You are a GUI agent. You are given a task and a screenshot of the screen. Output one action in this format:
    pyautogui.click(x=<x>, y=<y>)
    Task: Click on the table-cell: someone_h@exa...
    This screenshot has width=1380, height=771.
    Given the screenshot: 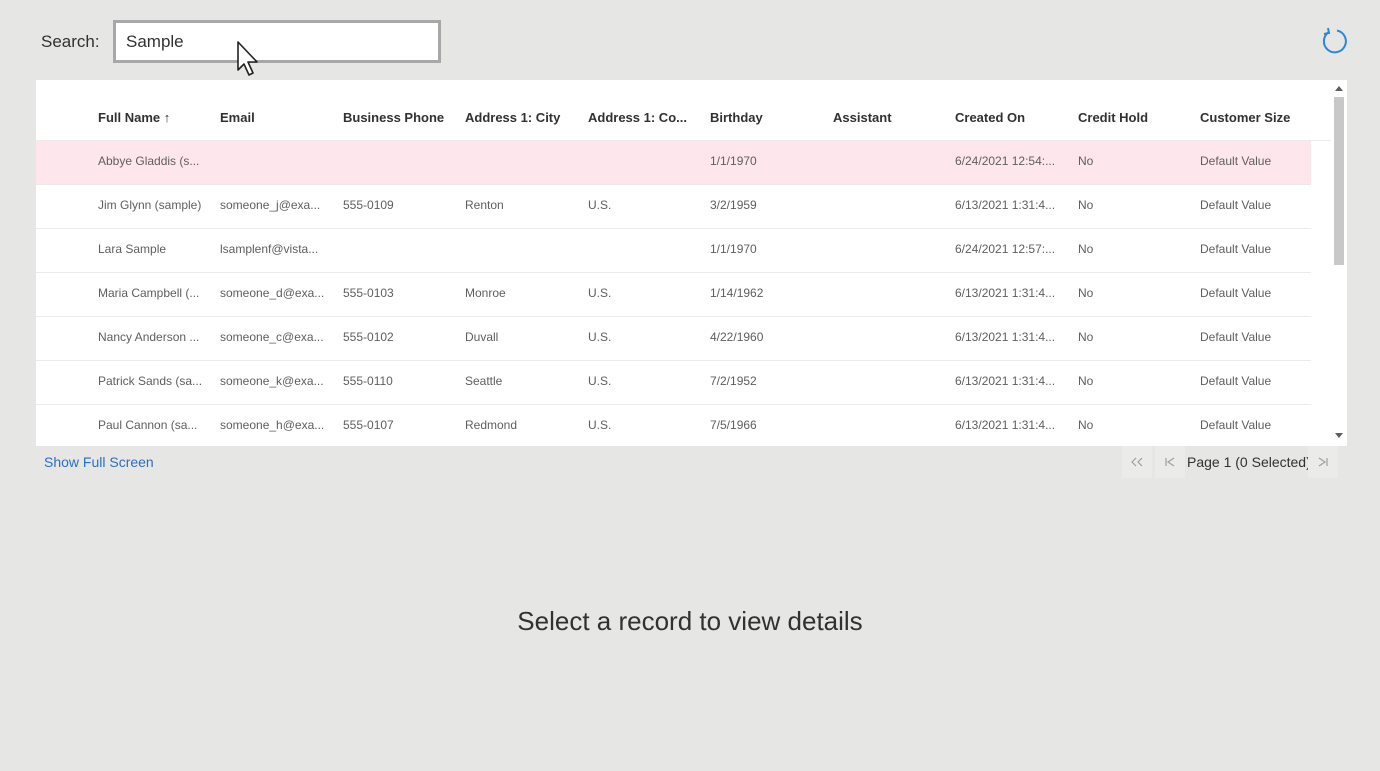 What is the action you would take?
    pyautogui.click(x=272, y=425)
    